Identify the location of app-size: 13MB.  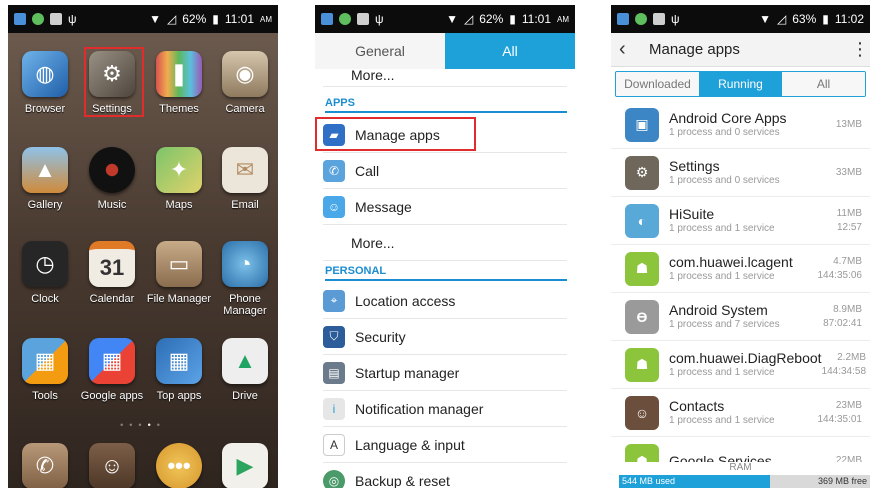
(848, 124).